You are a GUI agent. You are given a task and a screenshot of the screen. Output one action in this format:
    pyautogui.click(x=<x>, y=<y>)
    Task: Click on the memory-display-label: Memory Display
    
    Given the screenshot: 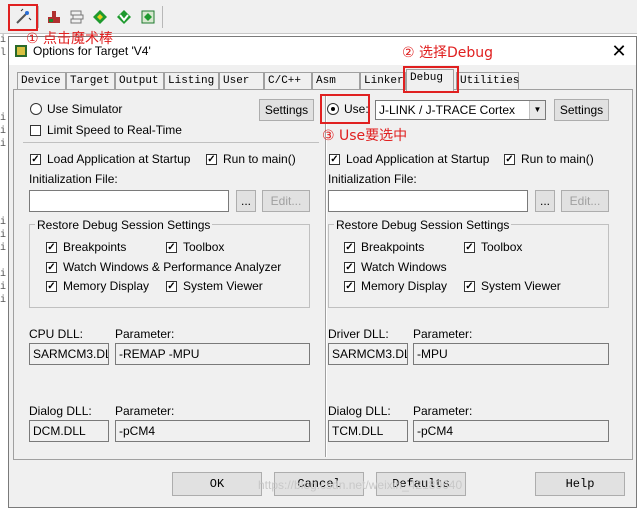 What is the action you would take?
    pyautogui.click(x=106, y=286)
    